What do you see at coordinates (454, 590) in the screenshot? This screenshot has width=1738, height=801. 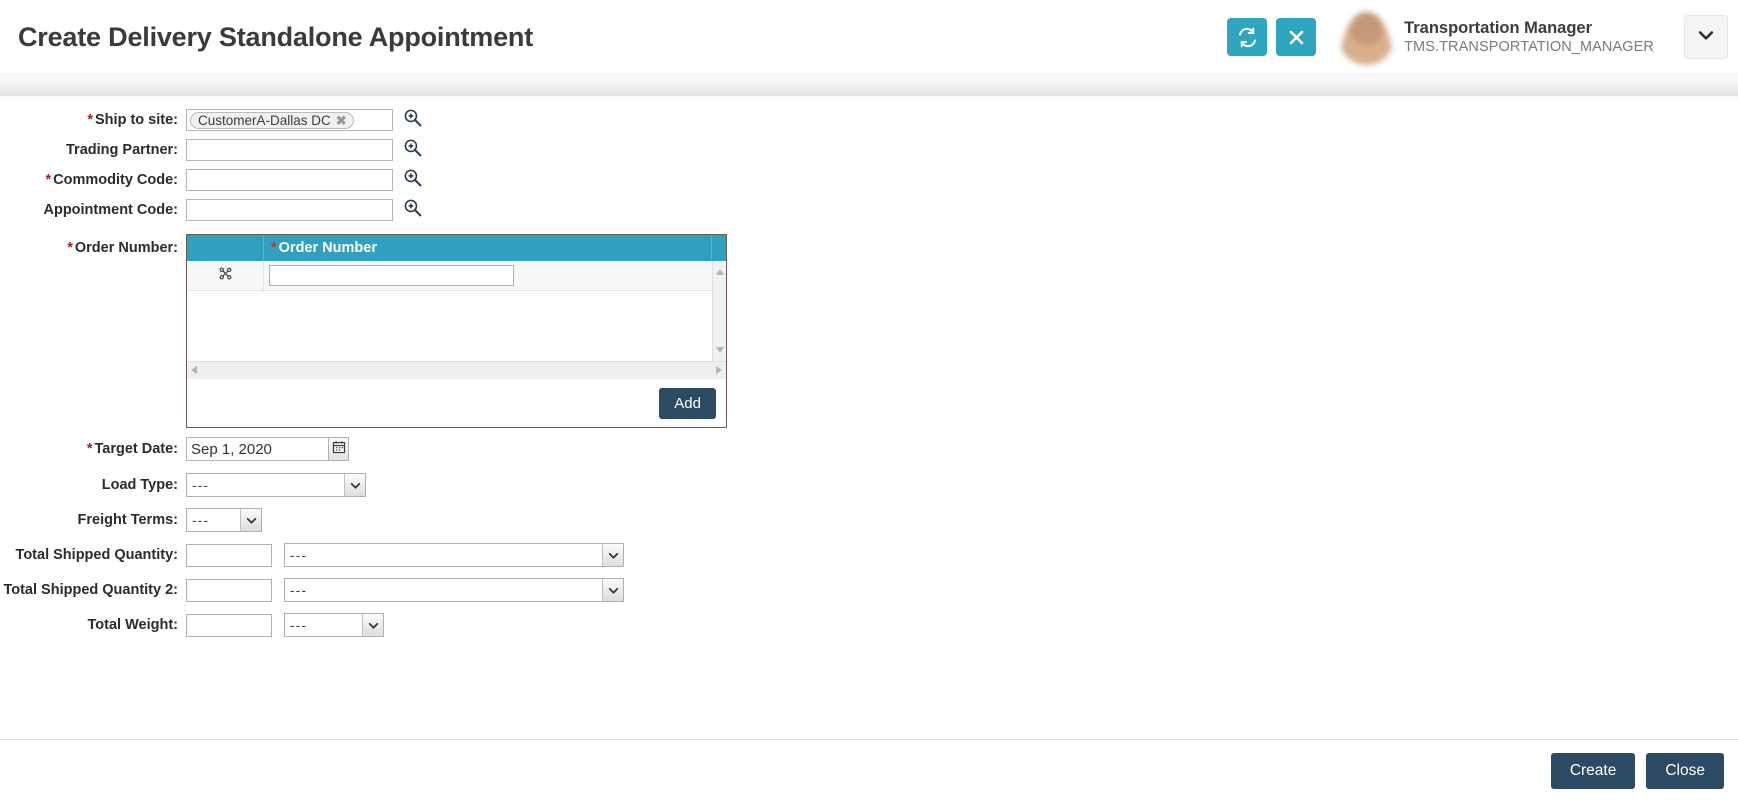 I see `total-shipped-quantity-2-uom-select: ---` at bounding box center [454, 590].